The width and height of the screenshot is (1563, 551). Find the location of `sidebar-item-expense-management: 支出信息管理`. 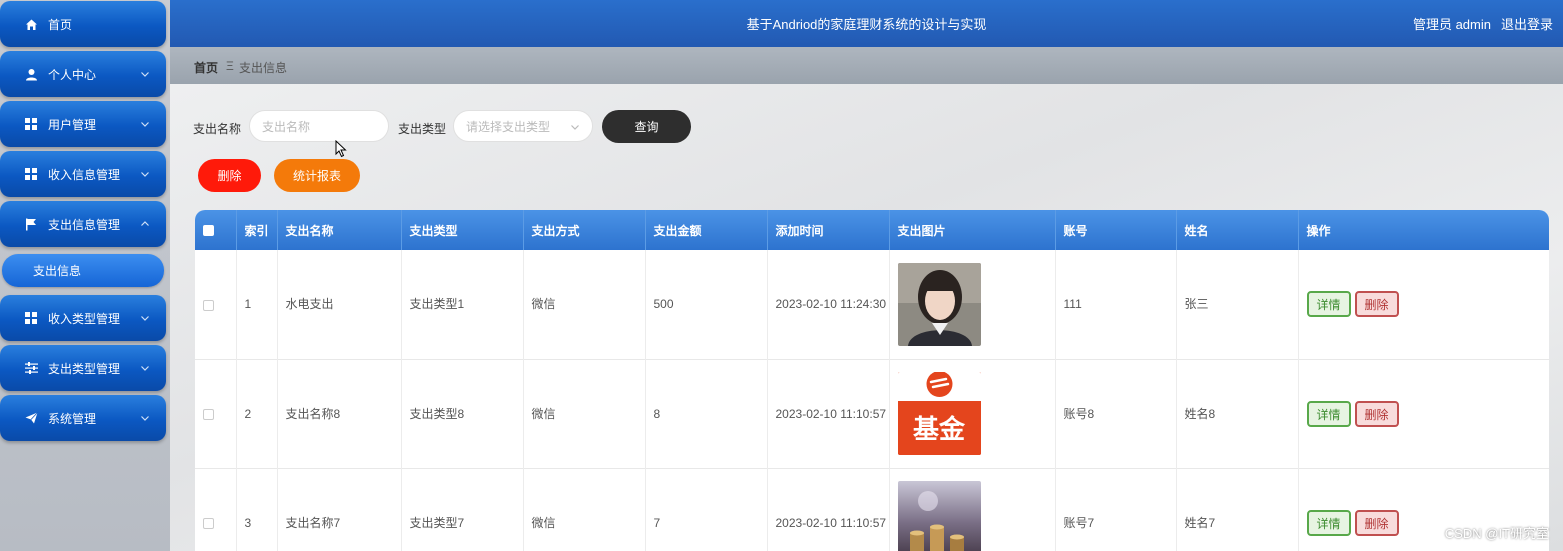

sidebar-item-expense-management: 支出信息管理 is located at coordinates (83, 224).